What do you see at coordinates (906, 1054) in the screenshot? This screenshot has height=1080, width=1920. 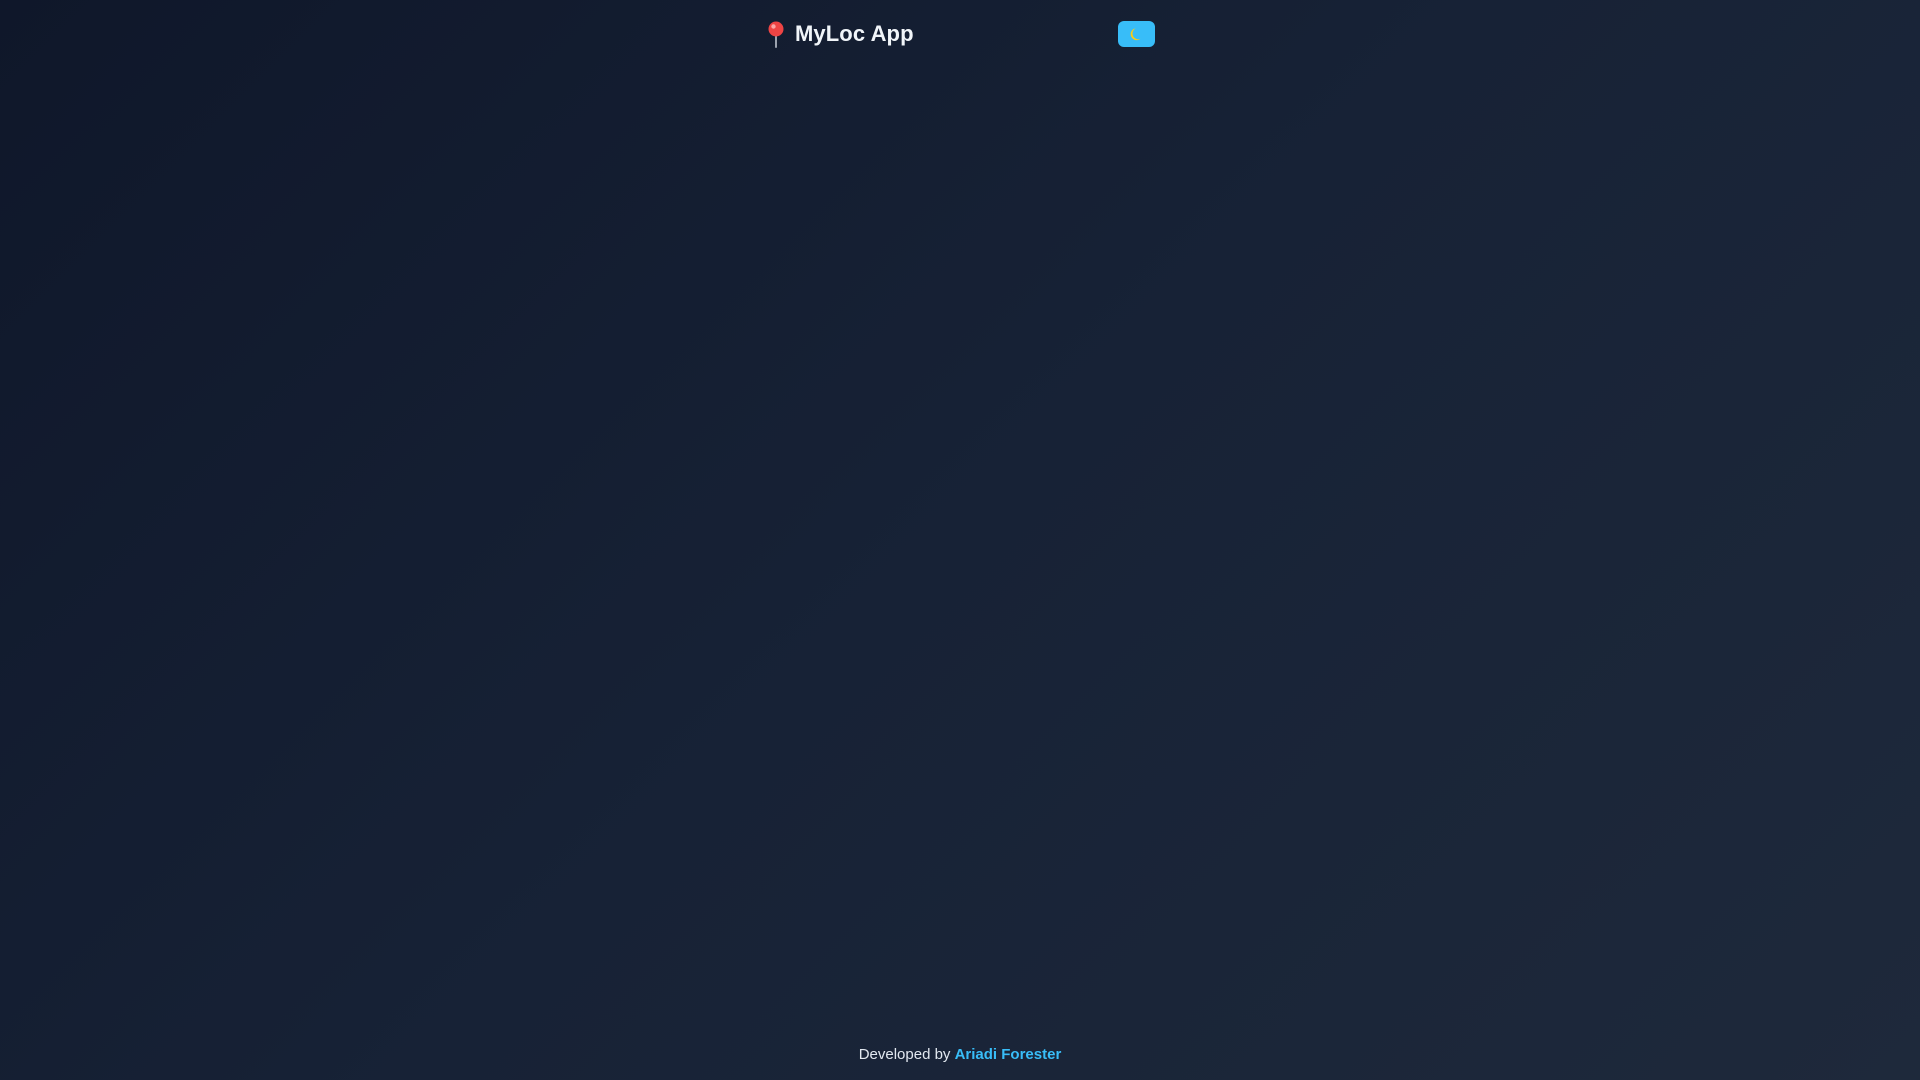 I see `footer-prefix: Developed by` at bounding box center [906, 1054].